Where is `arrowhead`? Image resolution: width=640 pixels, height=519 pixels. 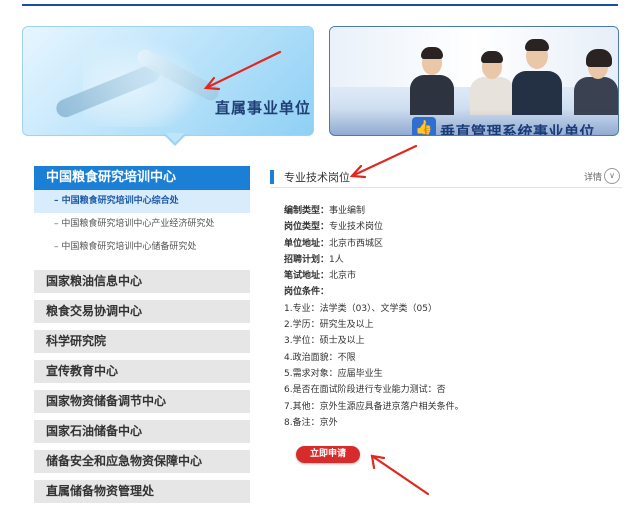 arrowhead is located at coordinates (378, 462).